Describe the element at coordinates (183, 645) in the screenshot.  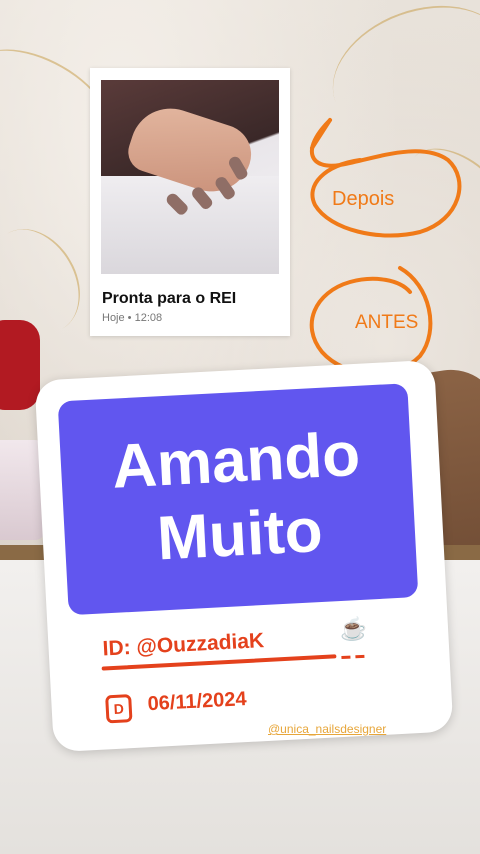
I see `id-label: ID: @OuzzadiaK` at that location.